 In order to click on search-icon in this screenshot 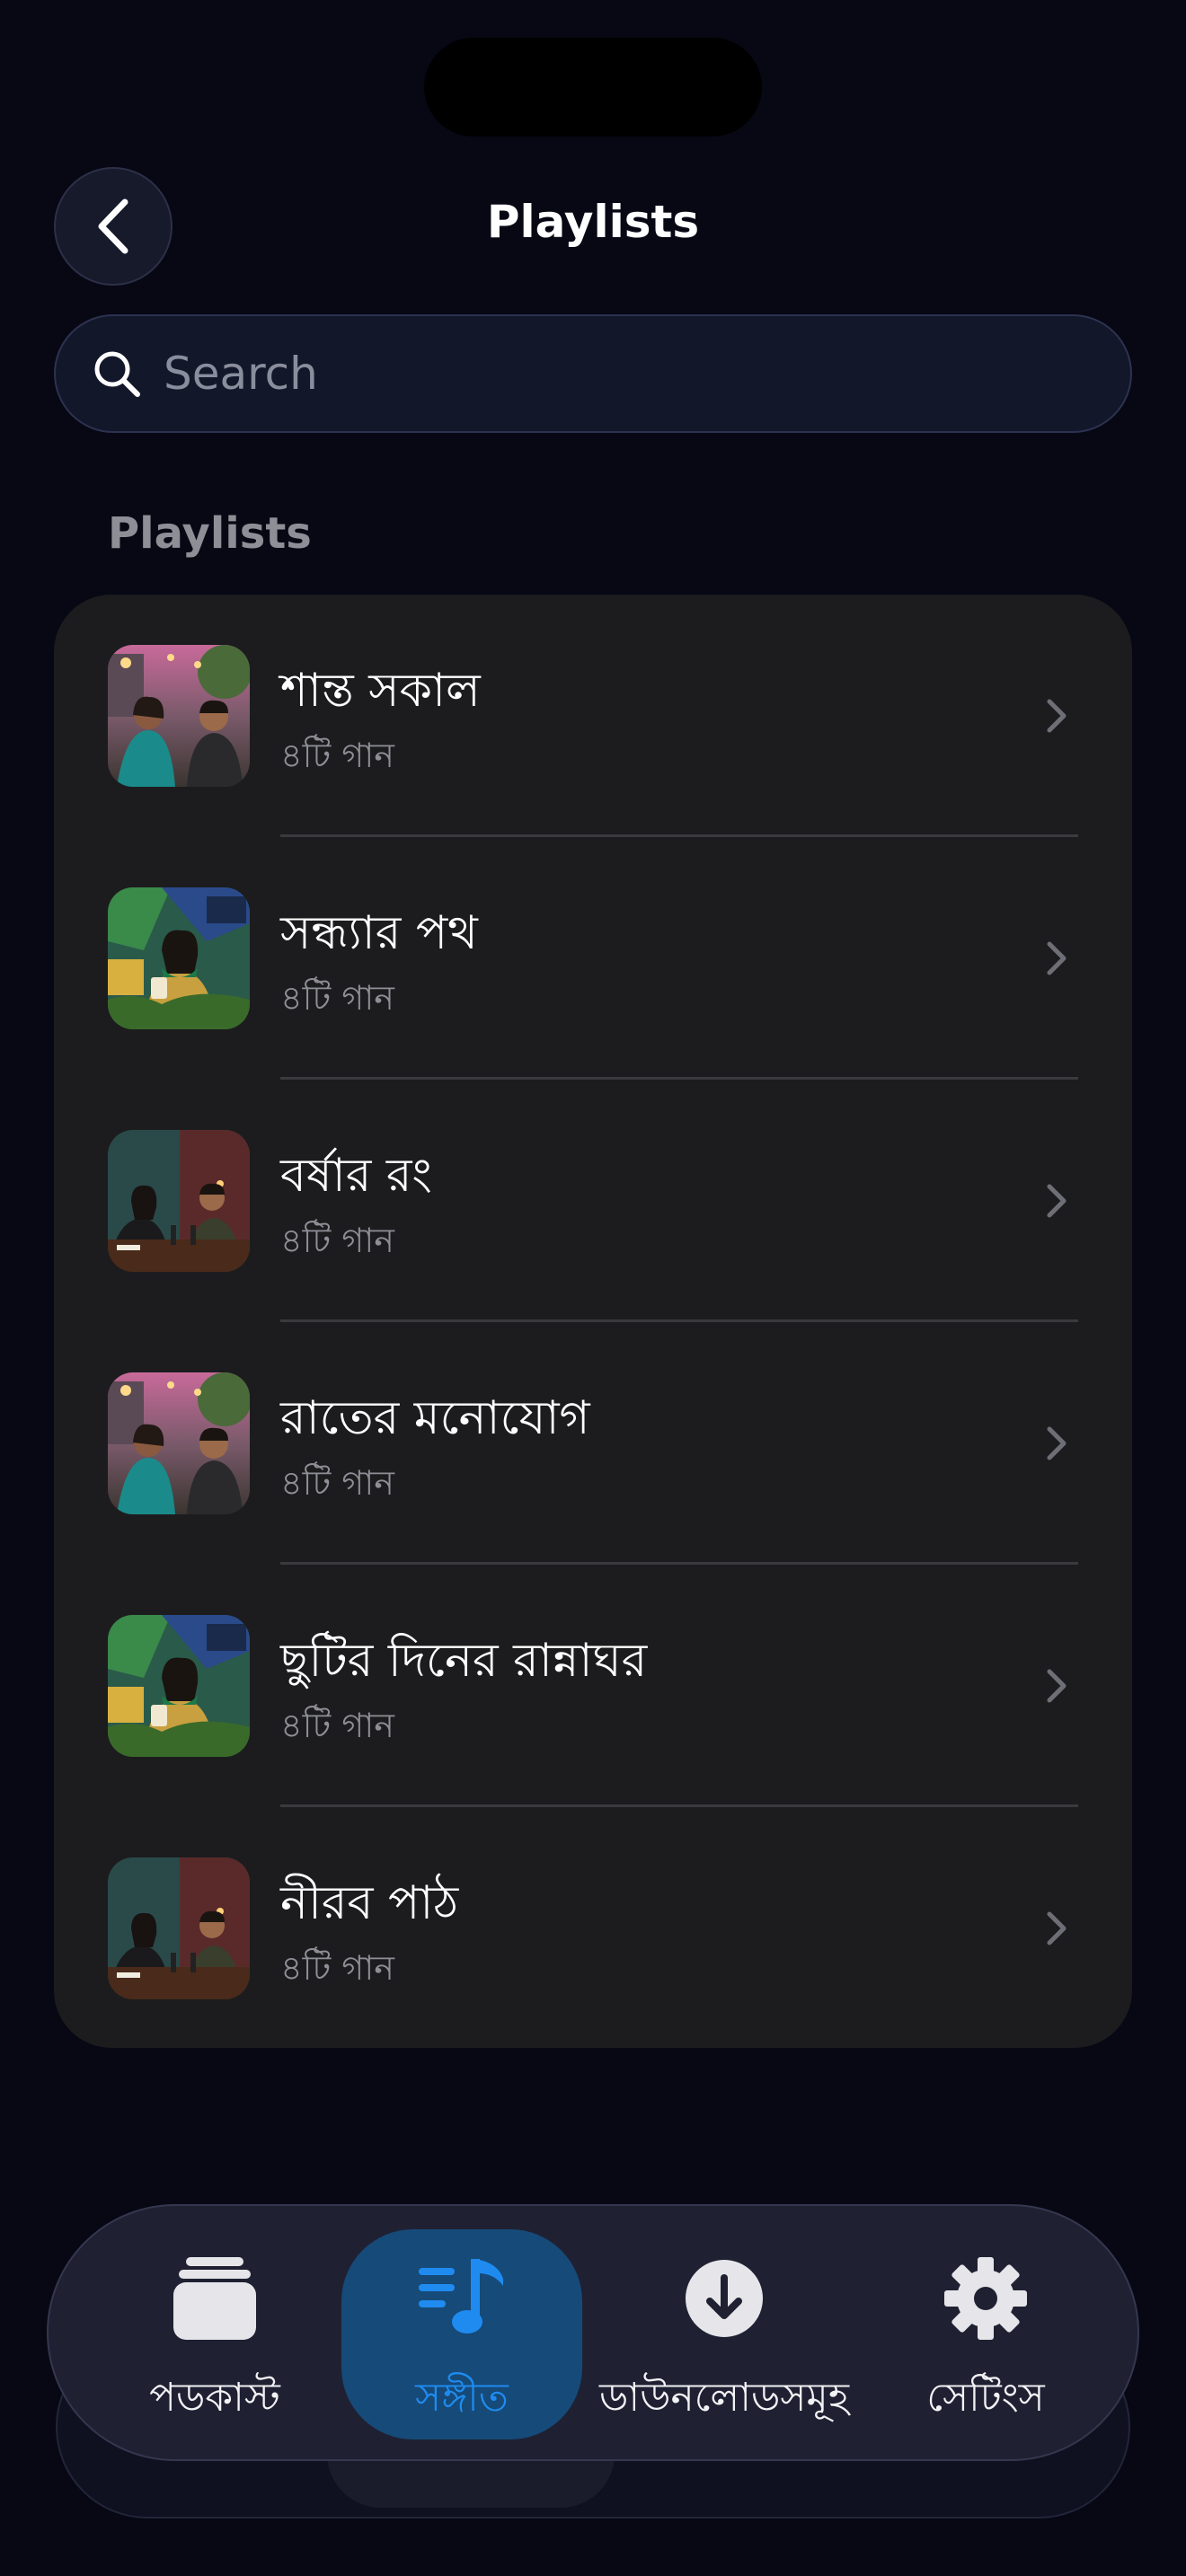, I will do `click(117, 374)`.